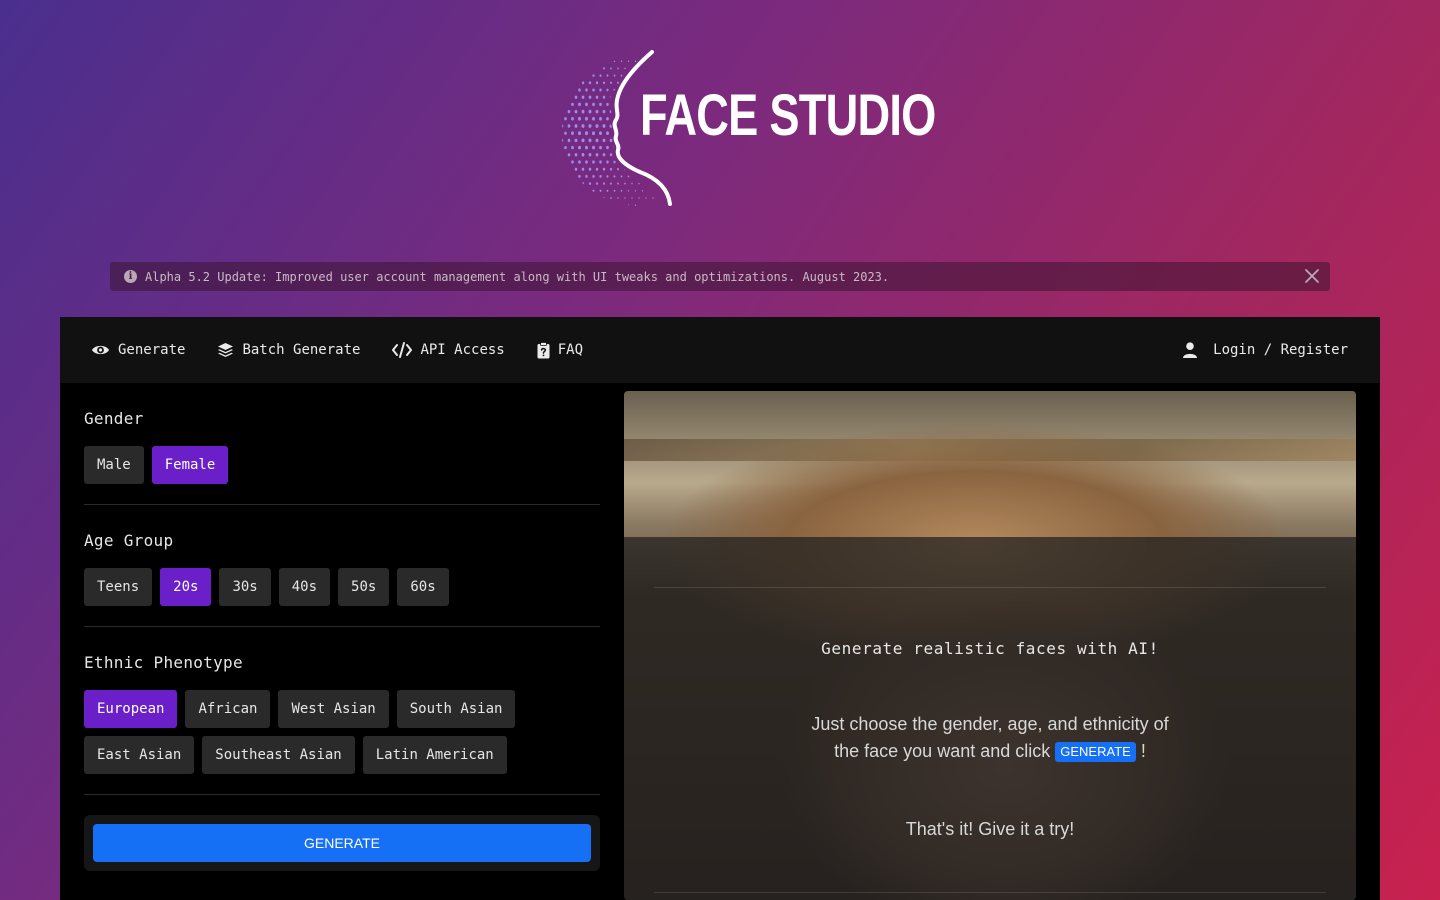 The height and width of the screenshot is (900, 1440). Describe the element at coordinates (114, 465) in the screenshot. I see `gender-option: Male` at that location.